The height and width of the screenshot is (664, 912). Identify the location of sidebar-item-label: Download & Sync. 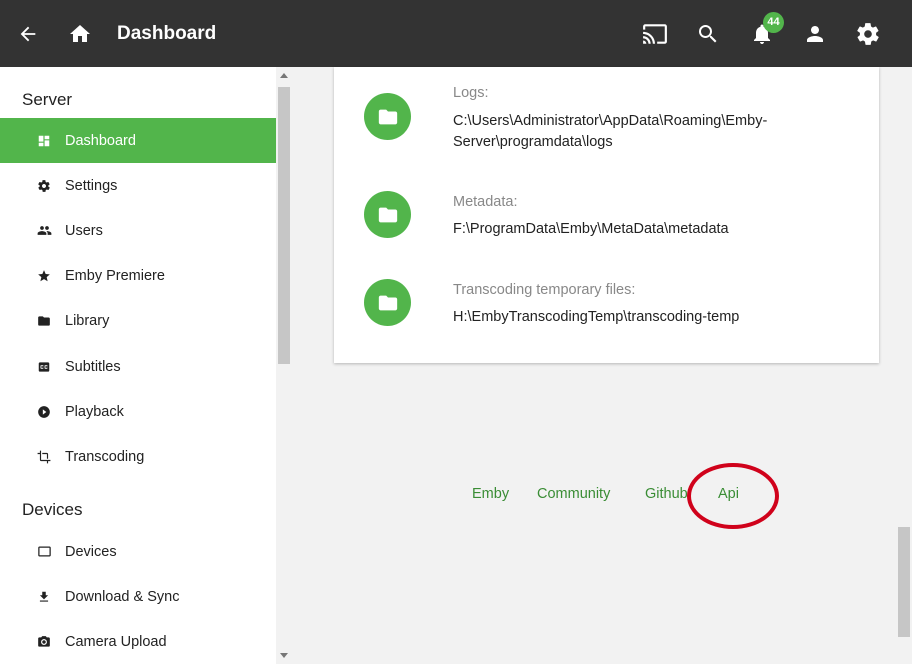
(122, 596).